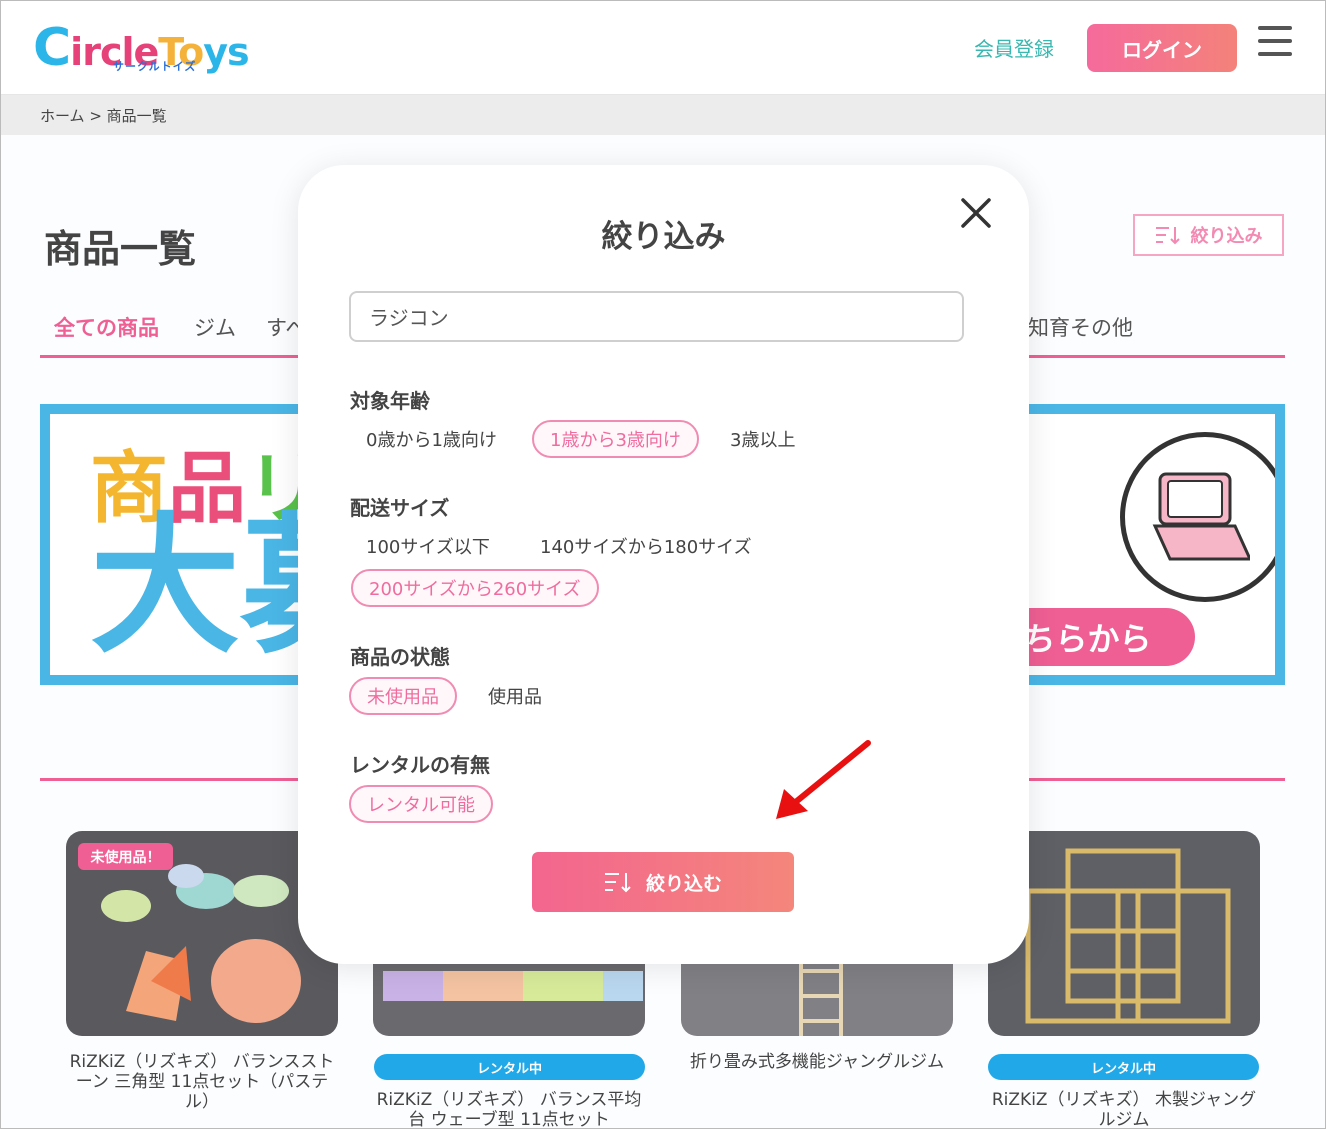 The image size is (1326, 1129). What do you see at coordinates (515, 696) in the screenshot?
I see `option-used: 使用品` at bounding box center [515, 696].